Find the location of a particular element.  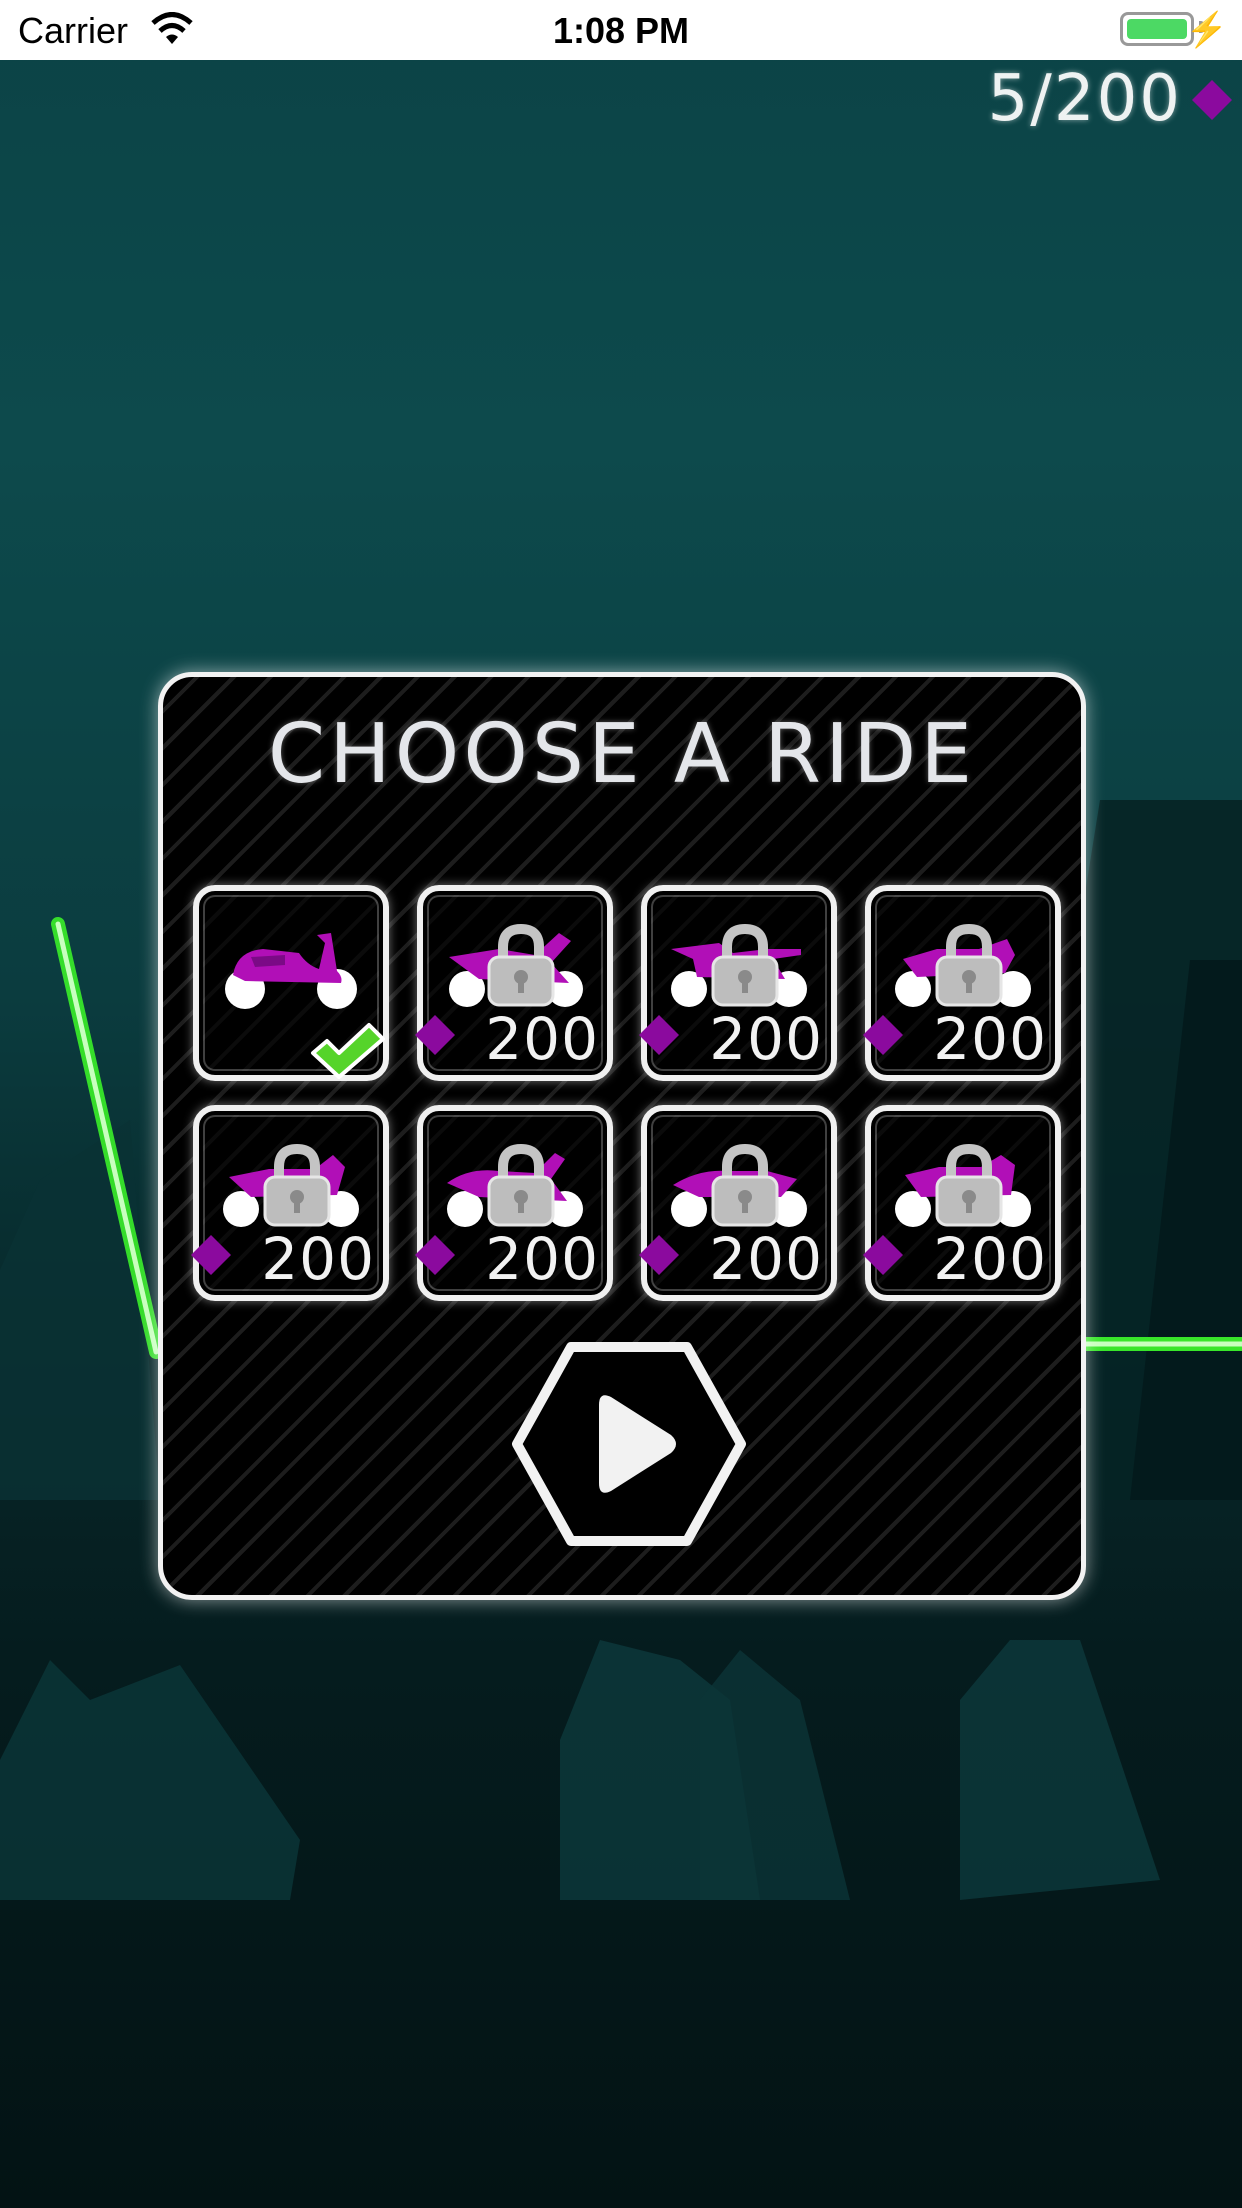

ride-slot-7: 200 is located at coordinates (738, 1203).